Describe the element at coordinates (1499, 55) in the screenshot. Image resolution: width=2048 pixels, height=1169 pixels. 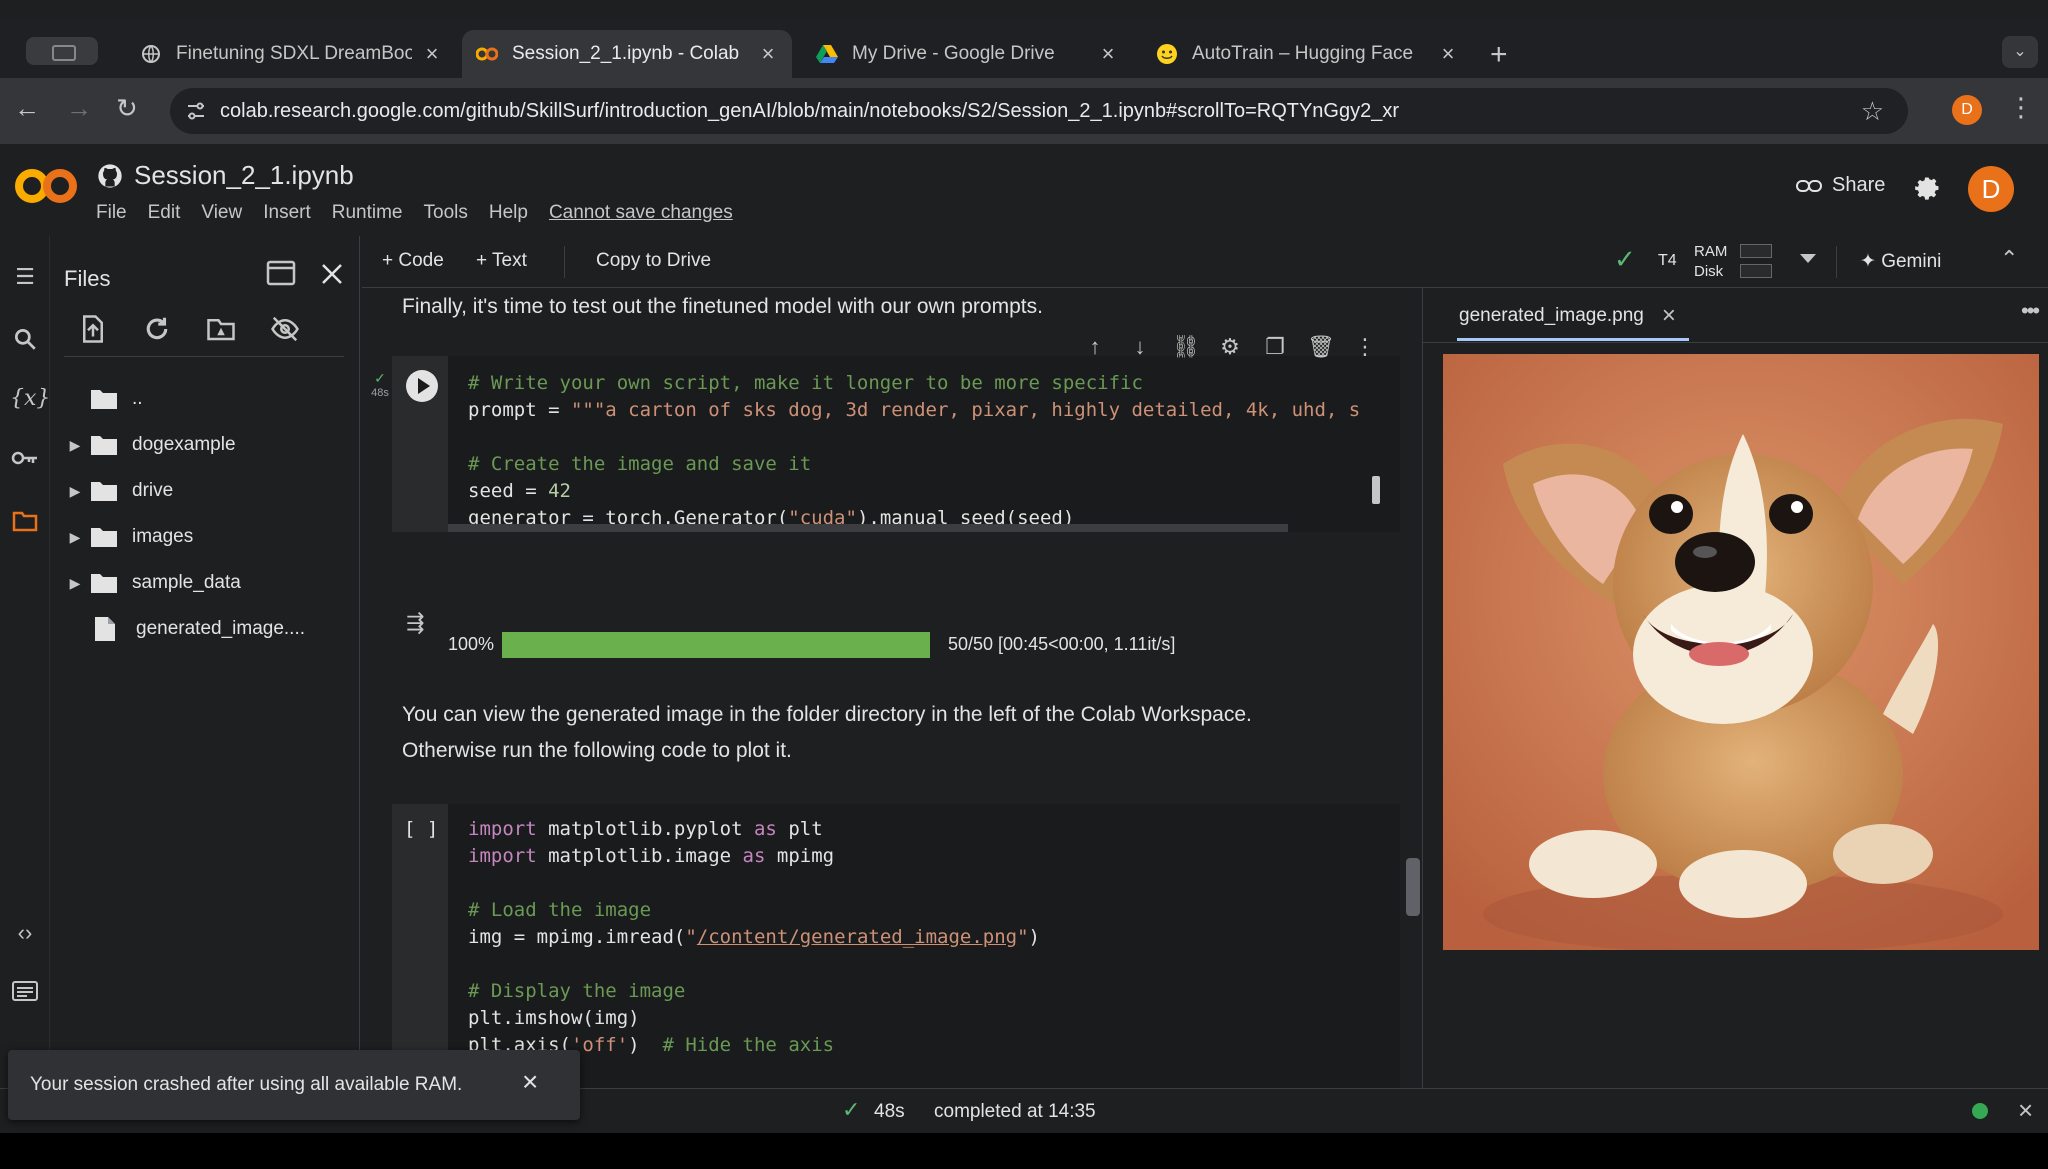
I see `new-tab-button: +` at that location.